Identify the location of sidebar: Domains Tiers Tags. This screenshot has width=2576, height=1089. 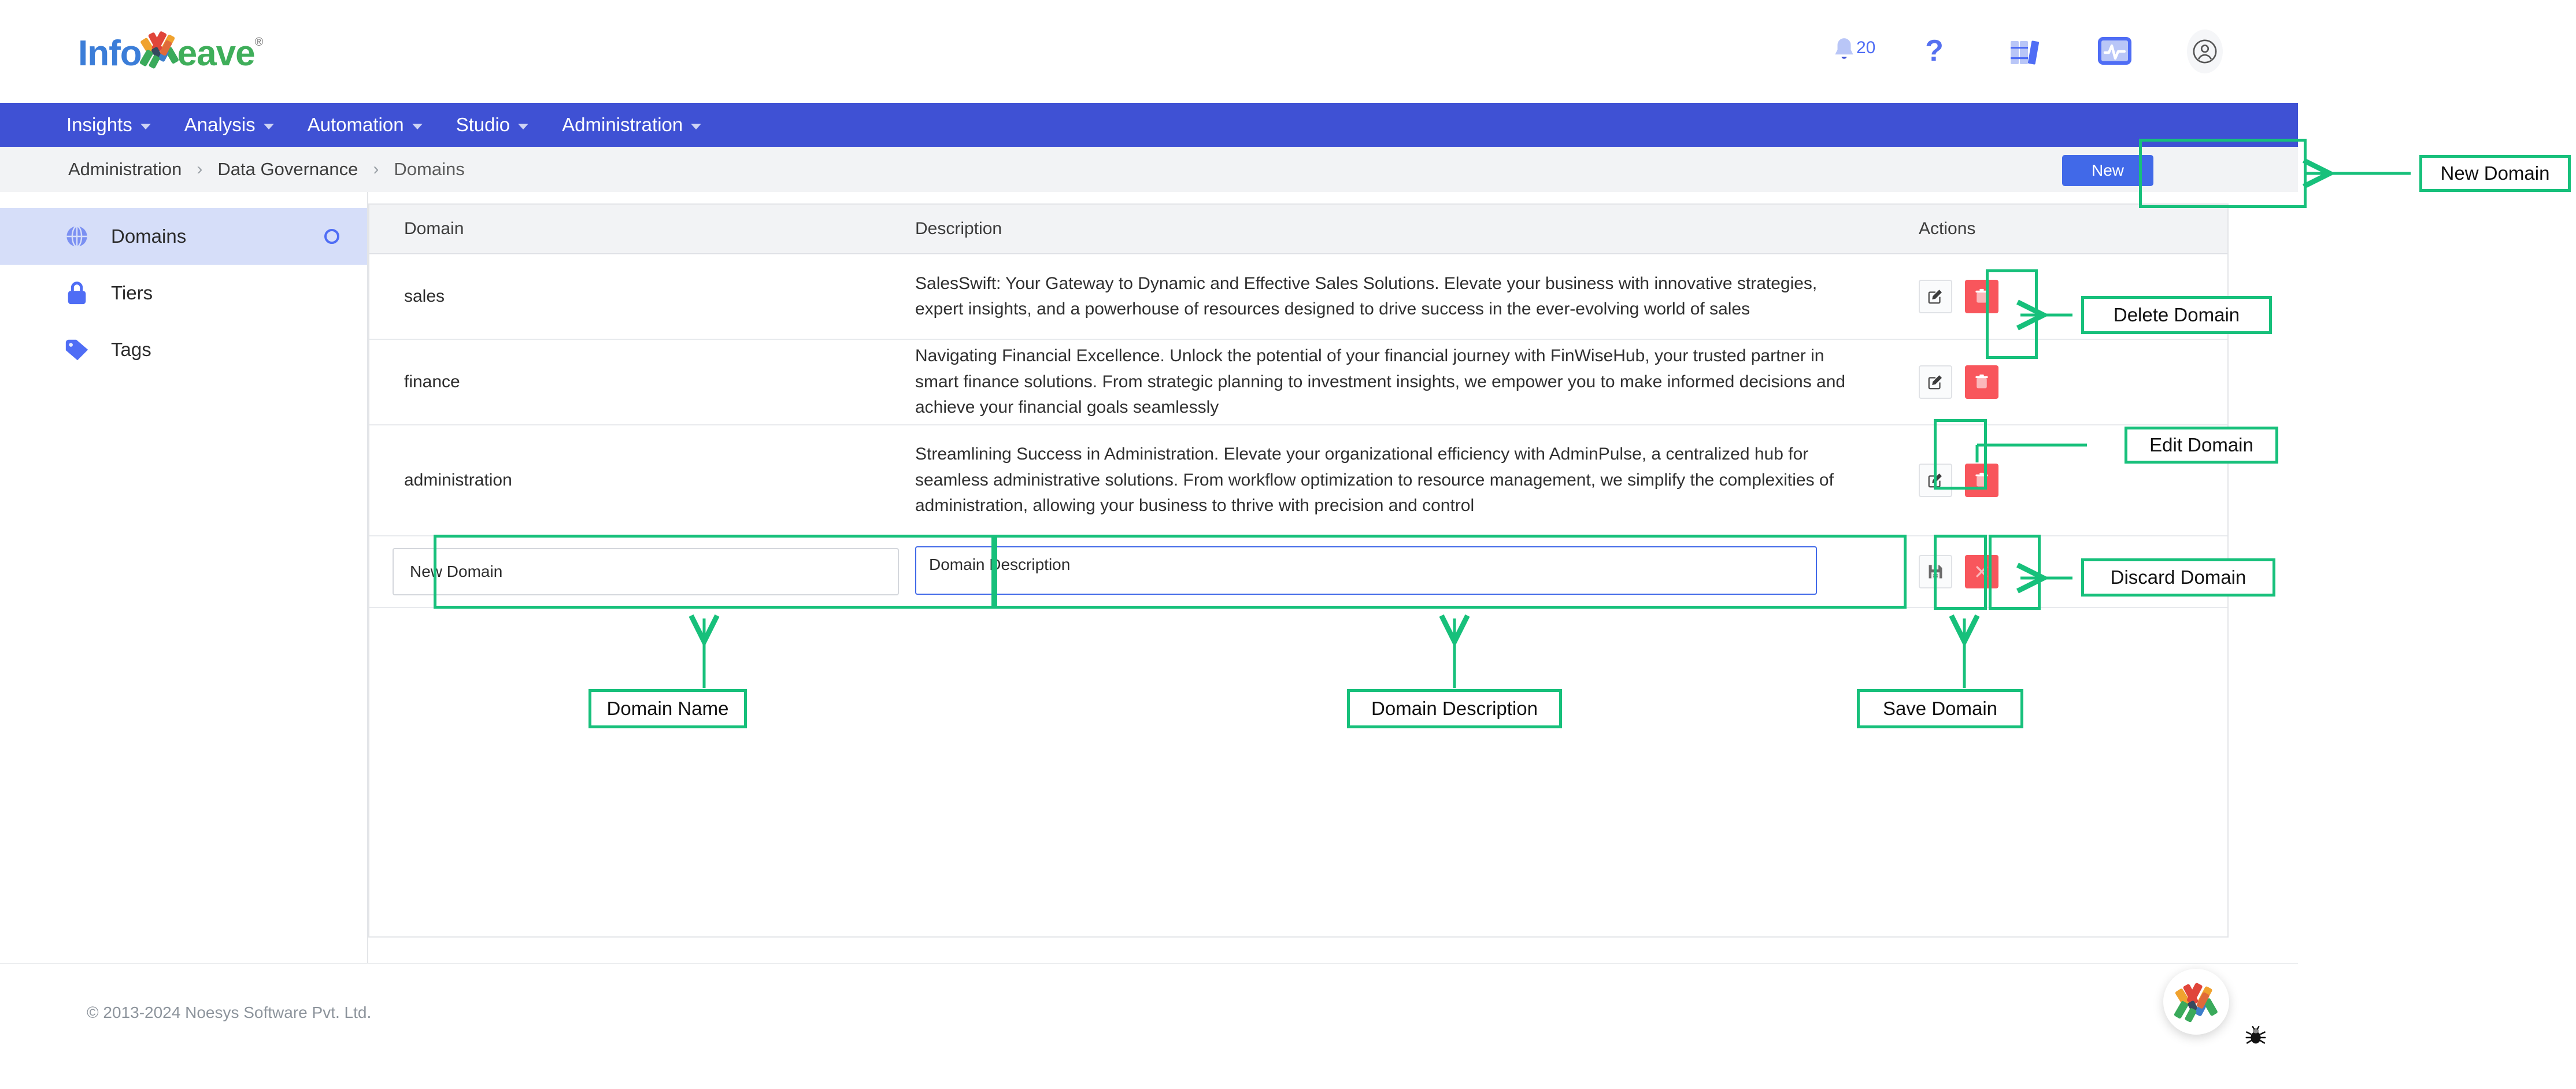
(184, 577).